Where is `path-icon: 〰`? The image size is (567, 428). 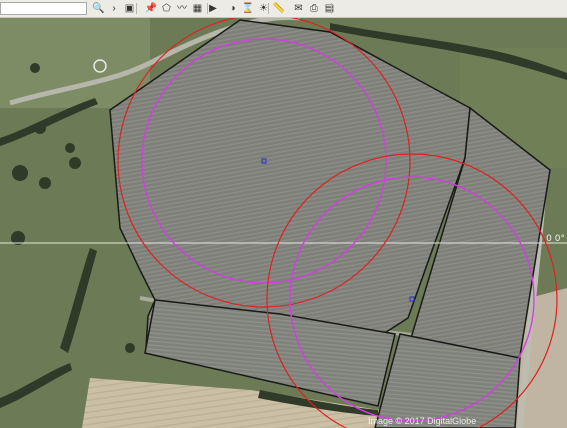
path-icon: 〰 is located at coordinates (182, 8).